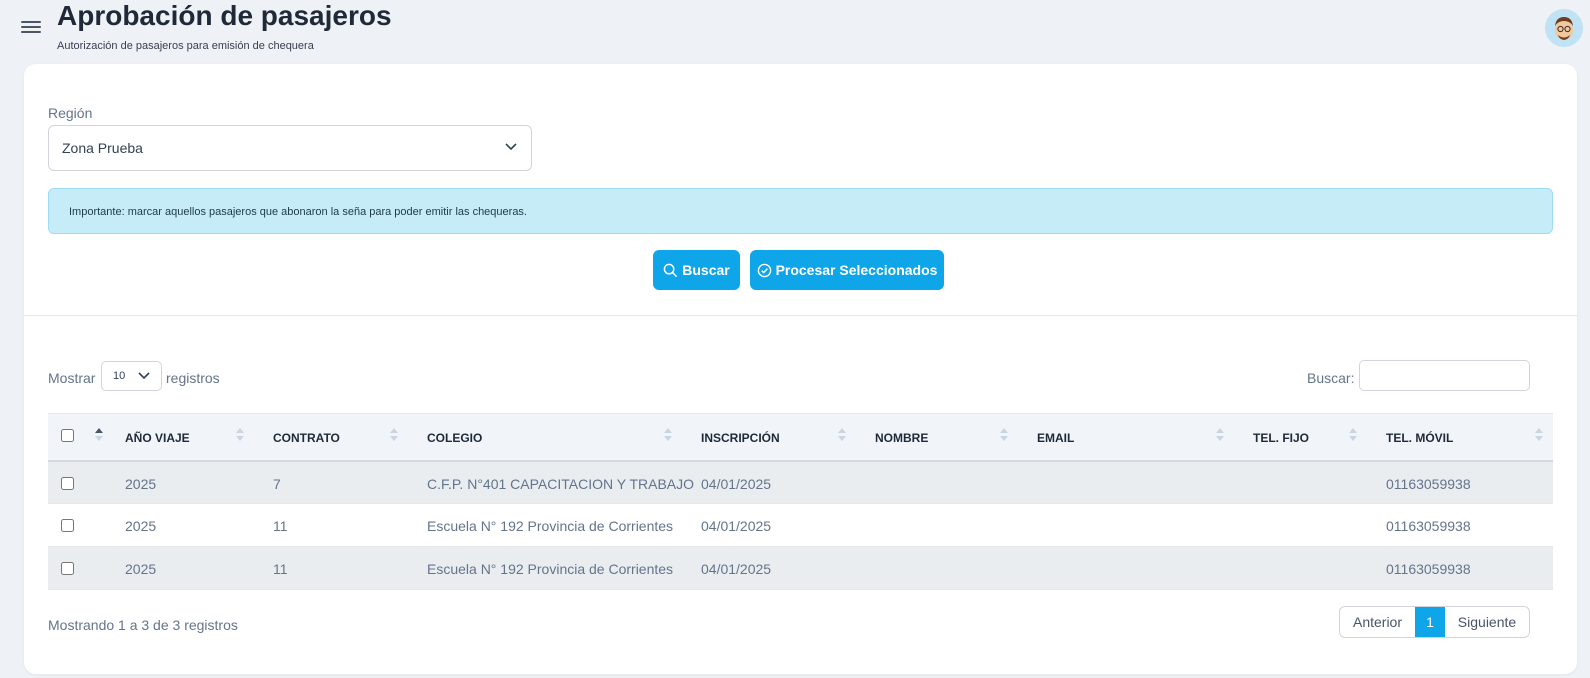 Image resolution: width=1590 pixels, height=678 pixels. What do you see at coordinates (277, 483) in the screenshot?
I see `cell-contrato: 7` at bounding box center [277, 483].